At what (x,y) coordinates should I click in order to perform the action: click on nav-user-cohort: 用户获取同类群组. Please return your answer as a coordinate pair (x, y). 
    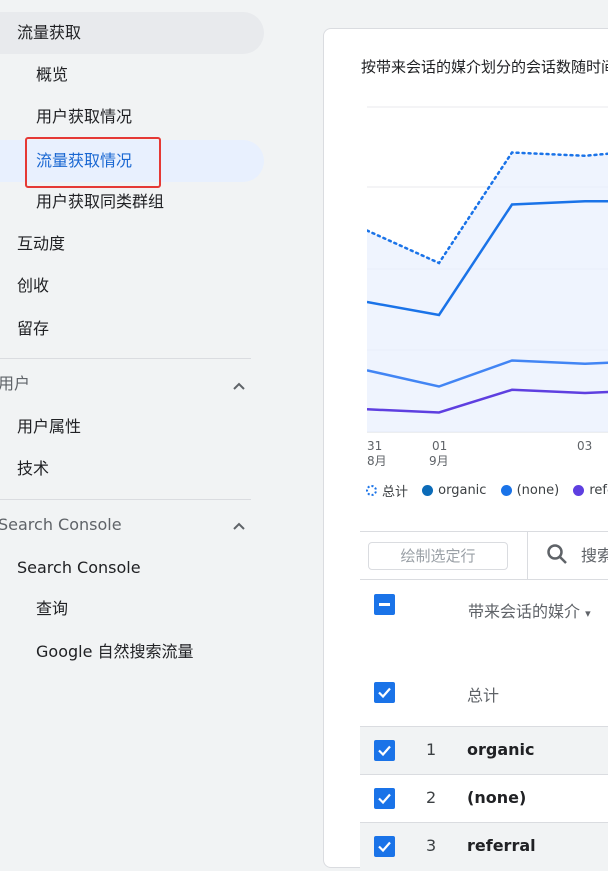
    Looking at the image, I should click on (100, 202).